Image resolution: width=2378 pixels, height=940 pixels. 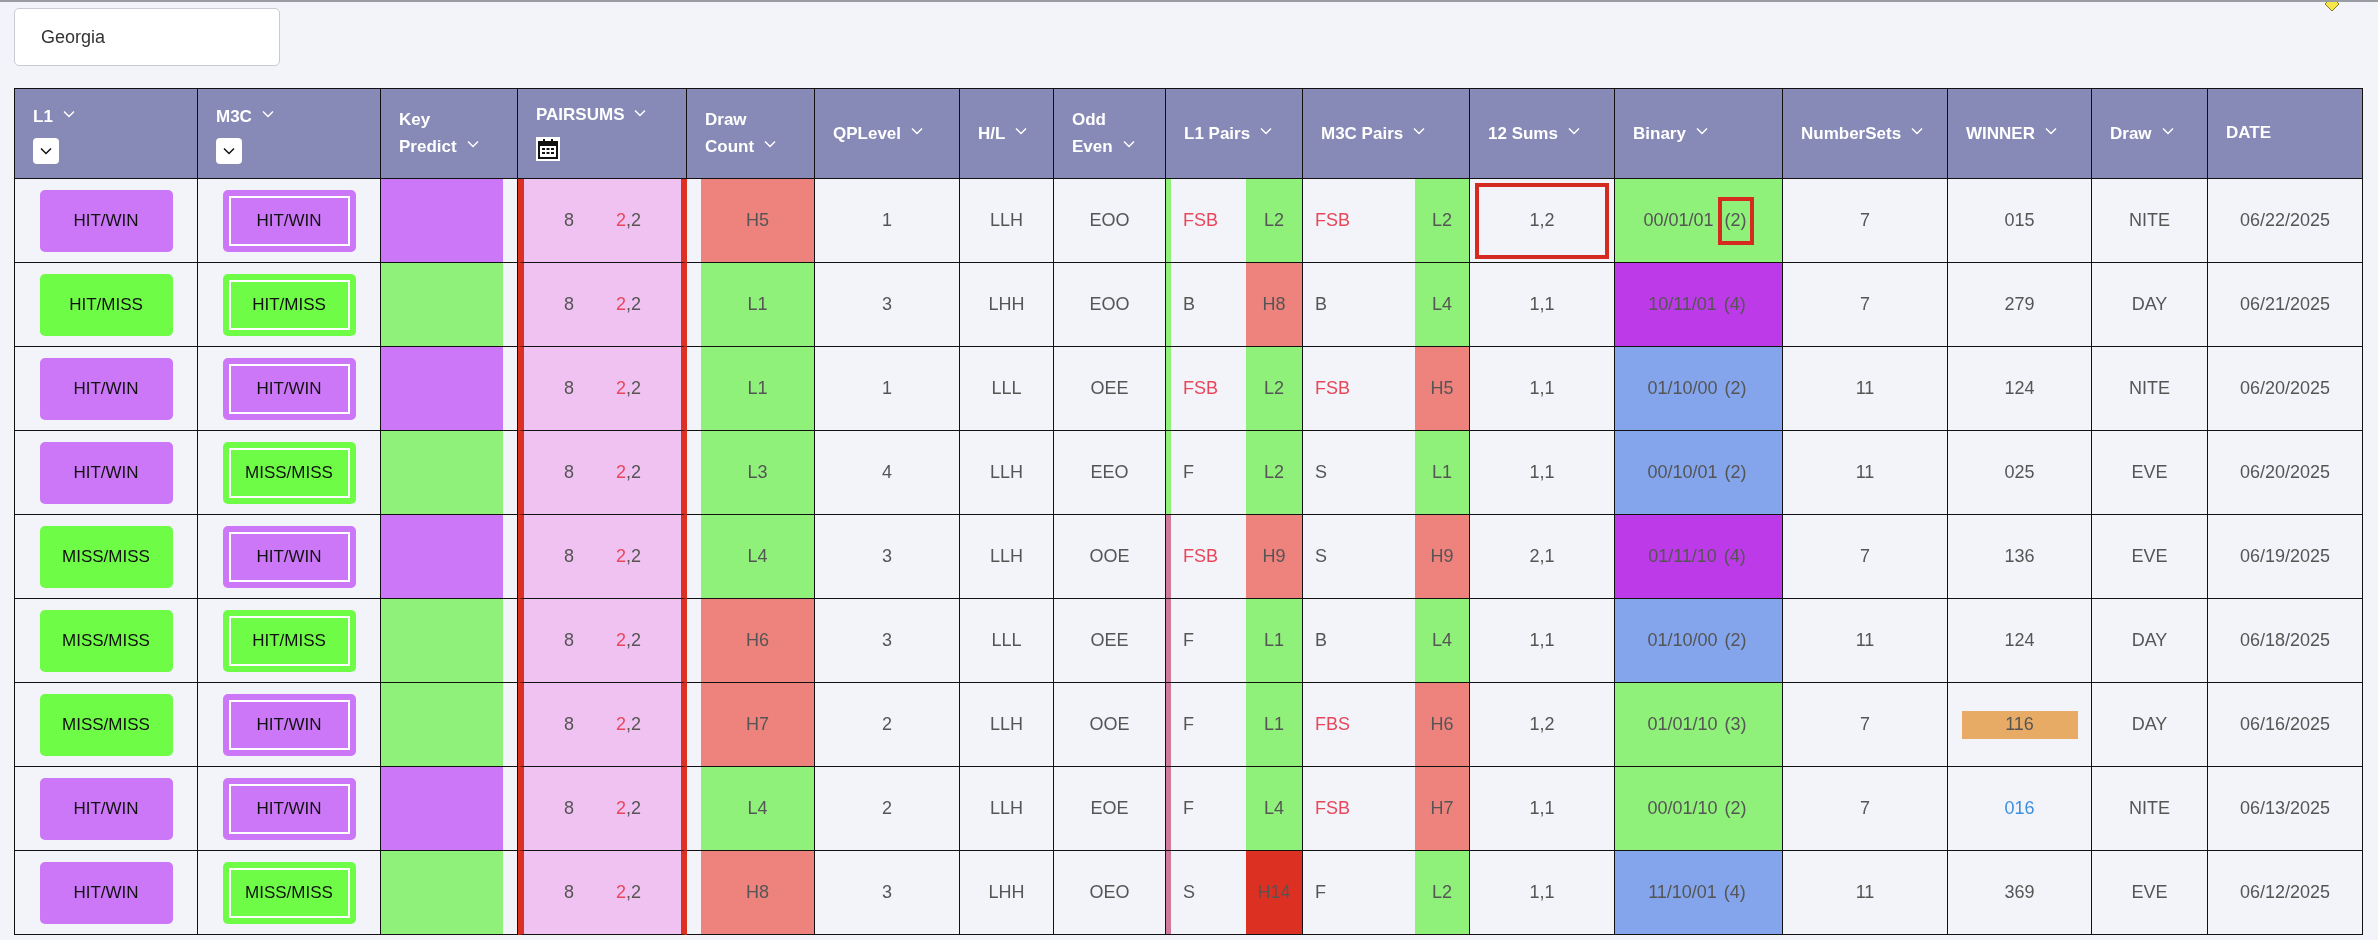 What do you see at coordinates (147, 37) in the screenshot?
I see `state-field: Georgia` at bounding box center [147, 37].